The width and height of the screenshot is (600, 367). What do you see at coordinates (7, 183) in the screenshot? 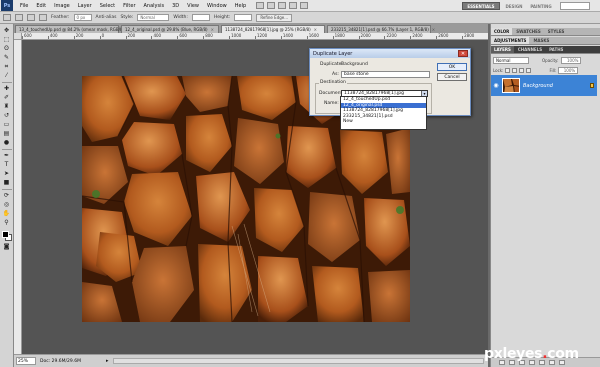
I see `shape-icon: ■` at bounding box center [7, 183].